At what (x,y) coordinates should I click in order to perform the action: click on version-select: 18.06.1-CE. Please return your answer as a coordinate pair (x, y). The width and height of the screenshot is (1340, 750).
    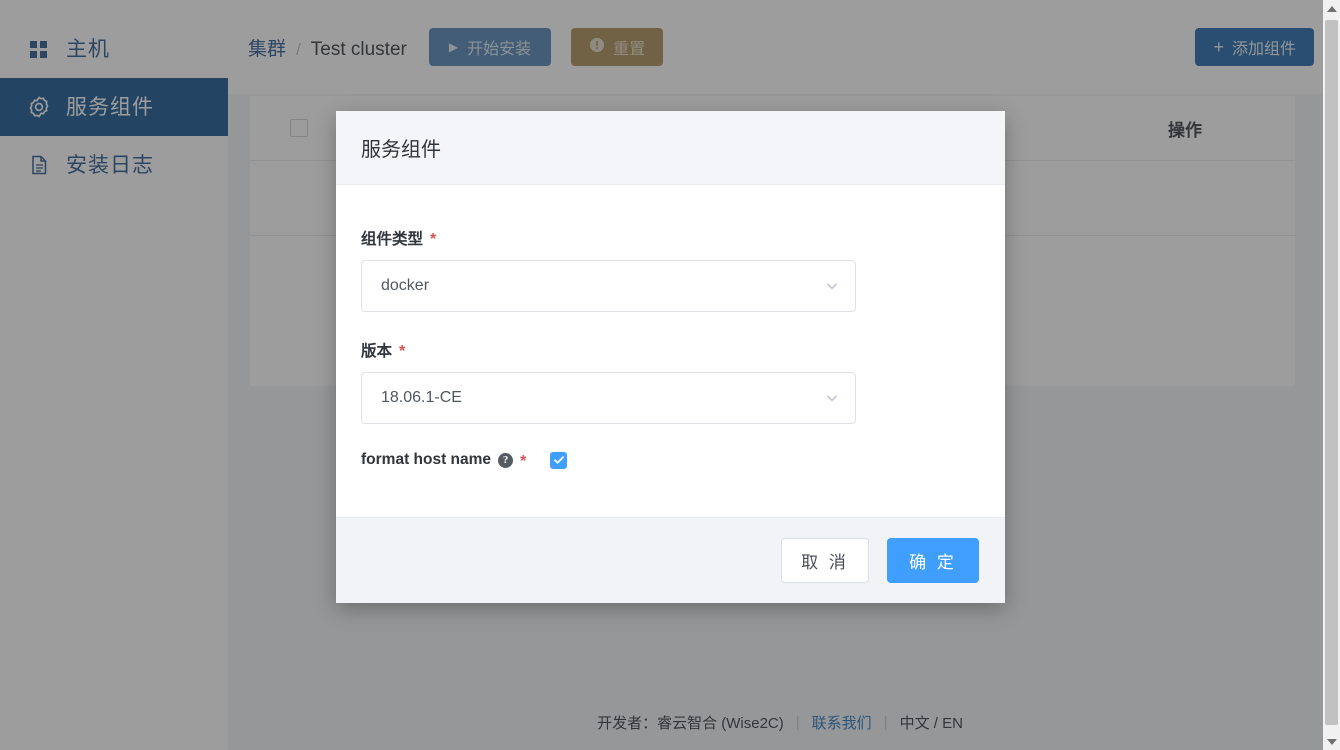
    Looking at the image, I should click on (608, 398).